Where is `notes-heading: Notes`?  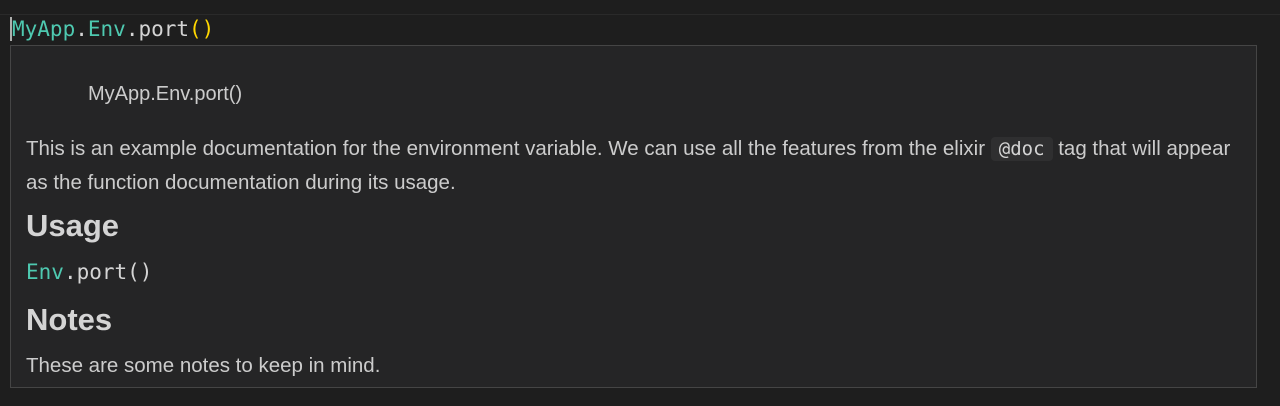 notes-heading: Notes is located at coordinates (69, 319).